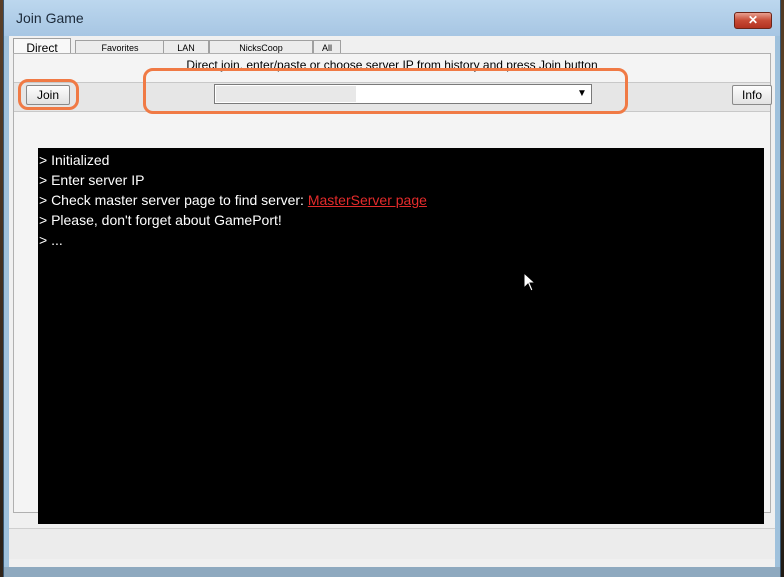 This screenshot has width=784, height=577. Describe the element at coordinates (74, 160) in the screenshot. I see `console-line: > Initialized` at that location.